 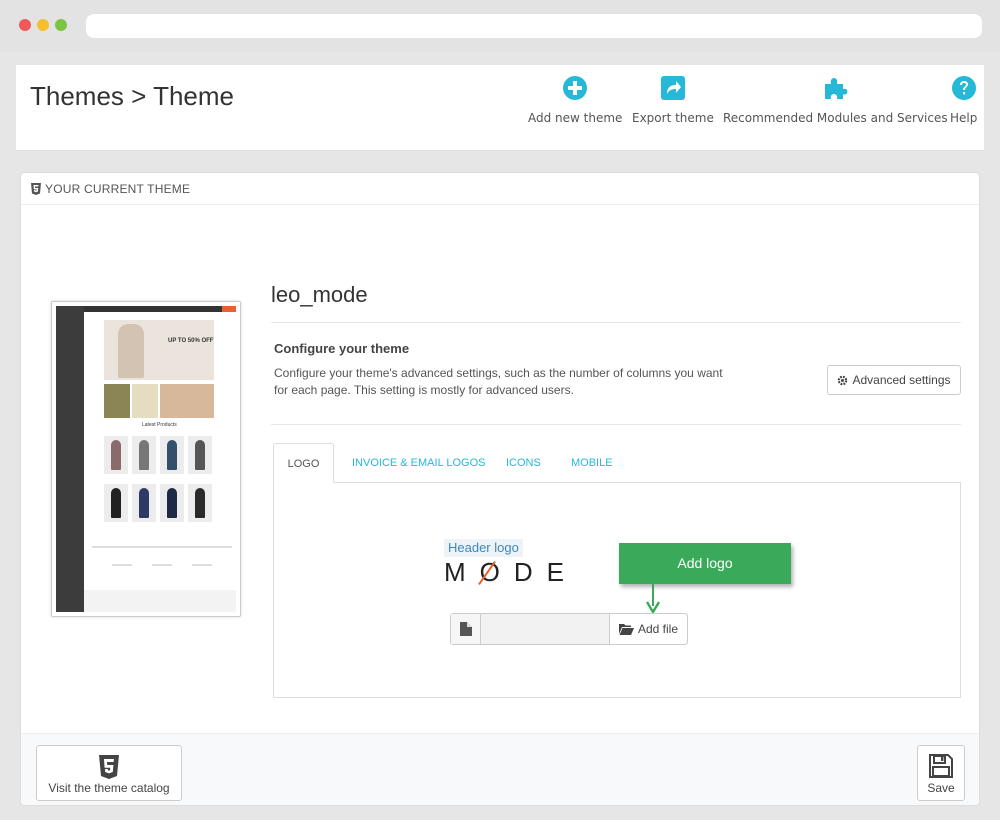 What do you see at coordinates (901, 380) in the screenshot?
I see `advanced-settings-label: Advanced settings` at bounding box center [901, 380].